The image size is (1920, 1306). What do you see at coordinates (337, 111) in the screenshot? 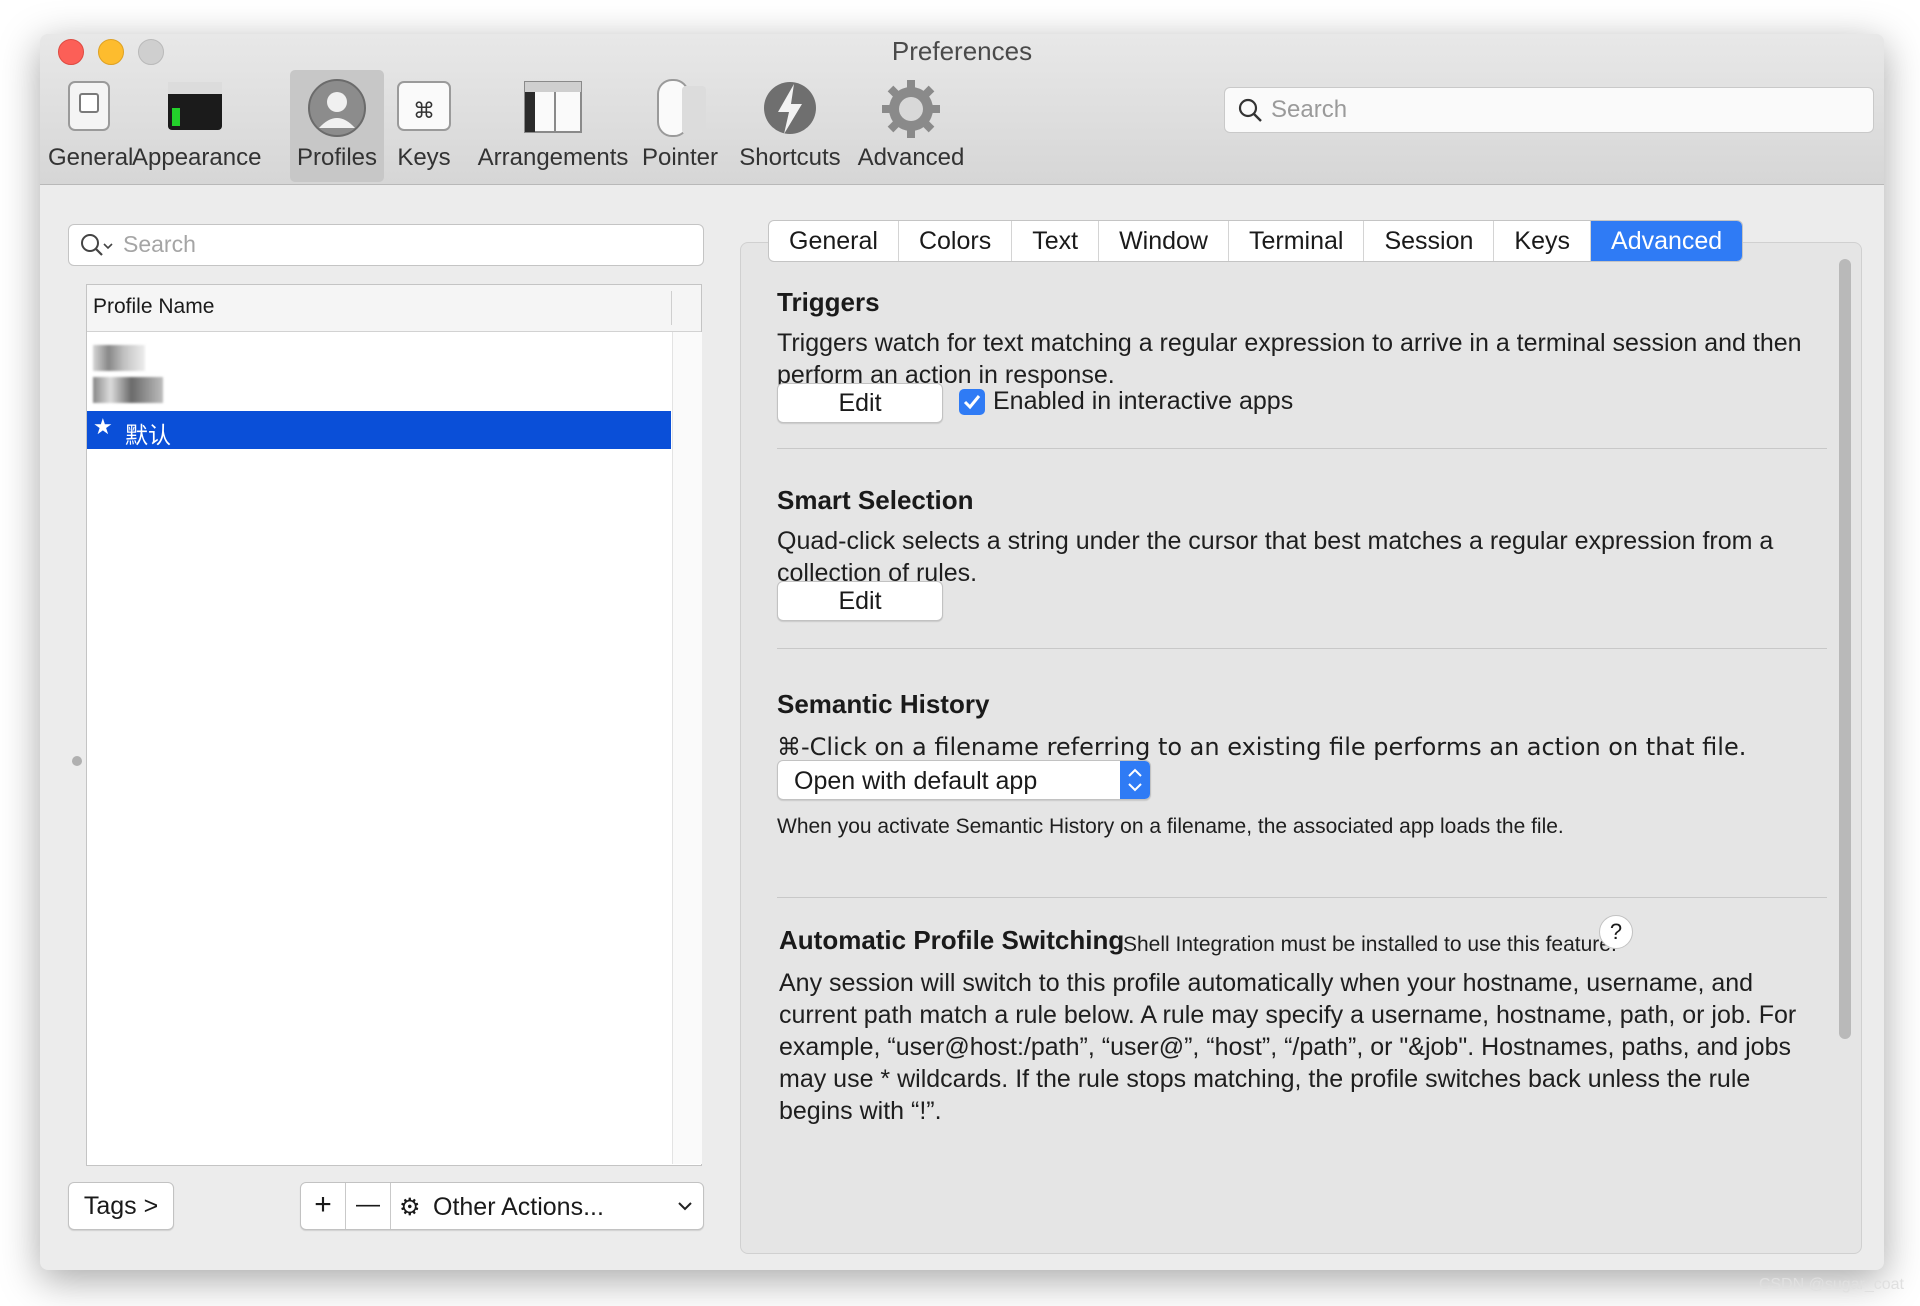
I see `person-silhouette-icon` at bounding box center [337, 111].